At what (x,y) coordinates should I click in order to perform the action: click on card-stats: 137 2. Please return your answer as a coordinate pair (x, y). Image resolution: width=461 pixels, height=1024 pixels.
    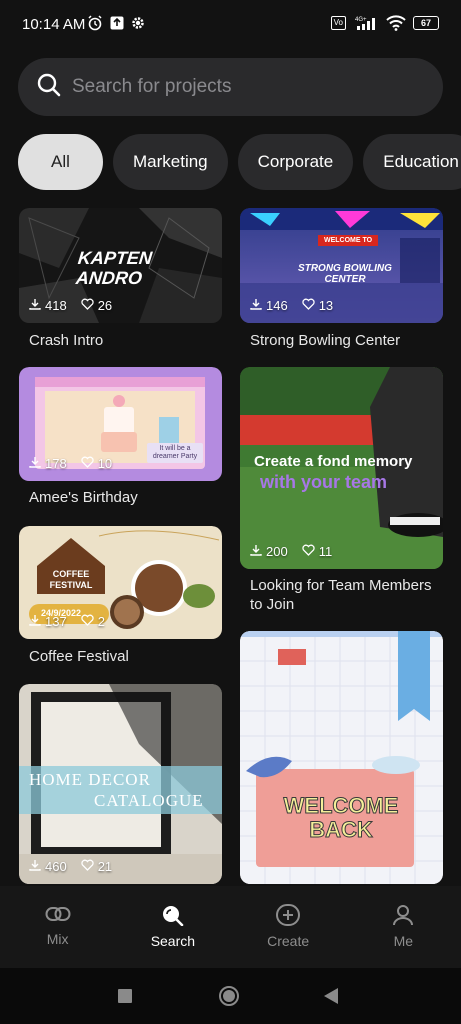
    Looking at the image, I should click on (67, 621).